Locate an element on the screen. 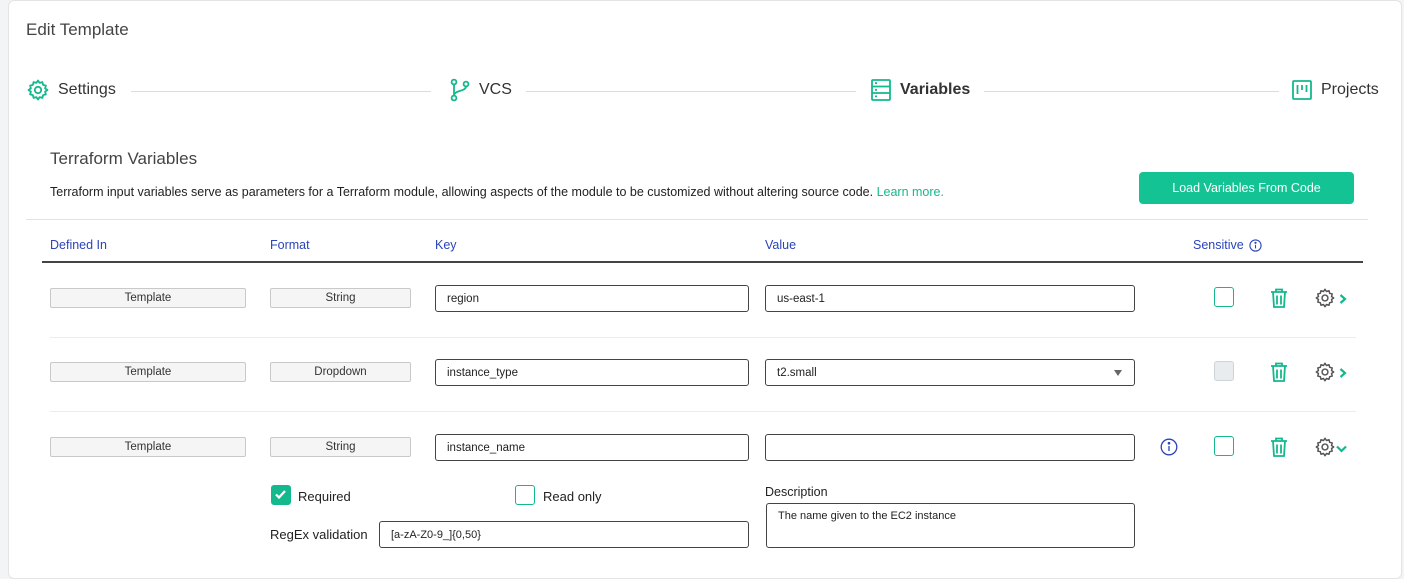  key-input: region is located at coordinates (592, 298).